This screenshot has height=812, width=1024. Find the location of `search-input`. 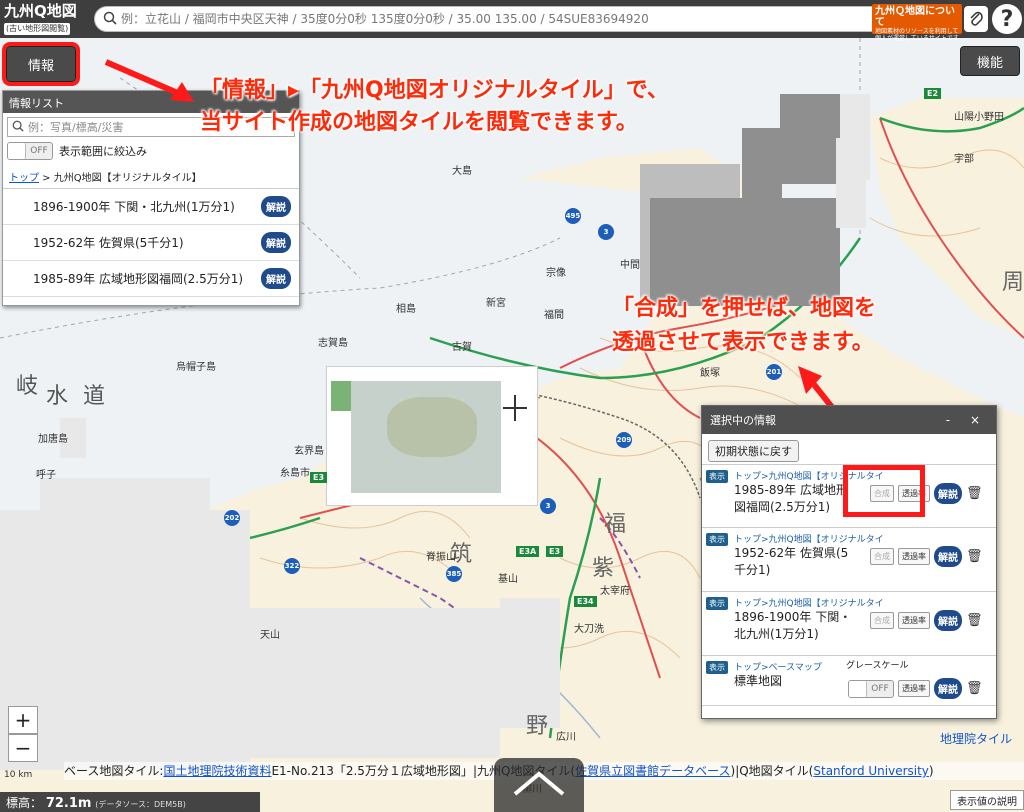

search-input is located at coordinates (540, 19).